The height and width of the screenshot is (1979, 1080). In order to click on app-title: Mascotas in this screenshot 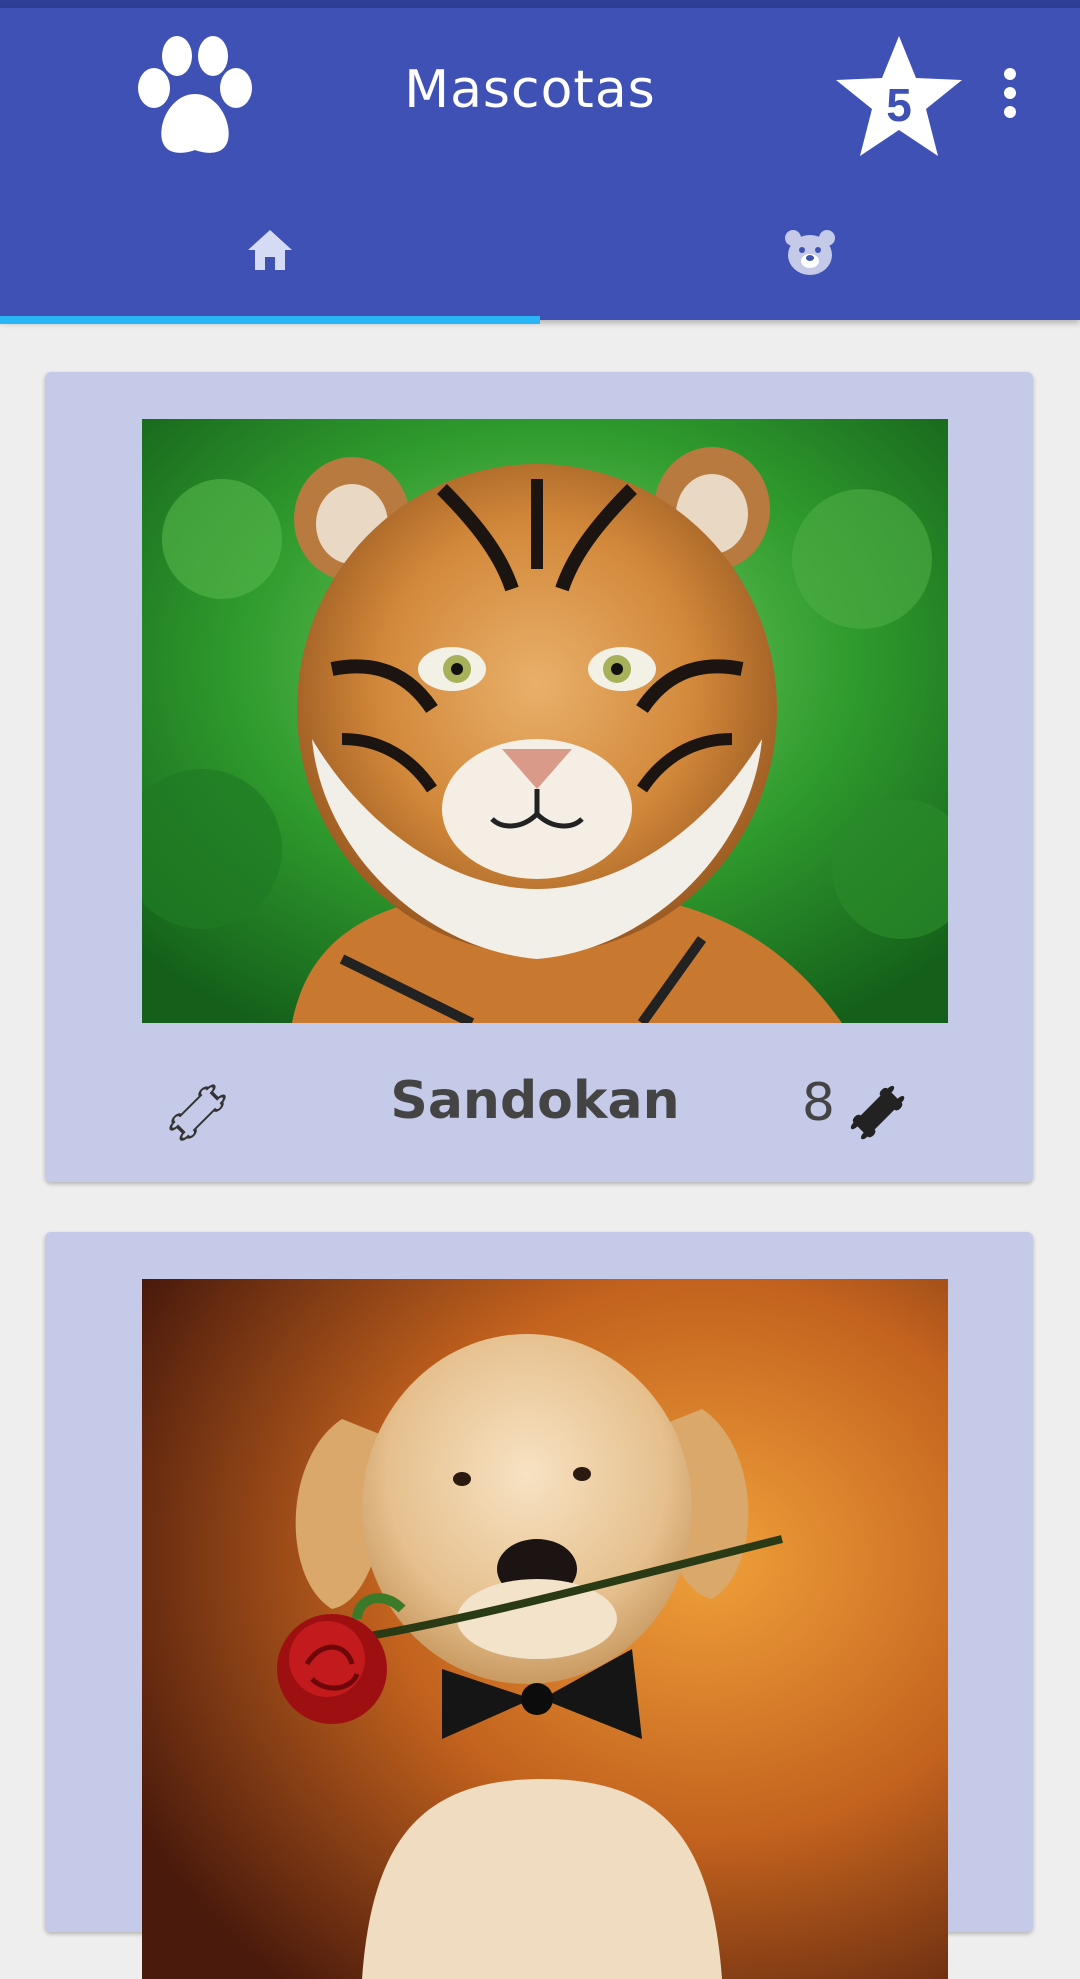, I will do `click(530, 90)`.